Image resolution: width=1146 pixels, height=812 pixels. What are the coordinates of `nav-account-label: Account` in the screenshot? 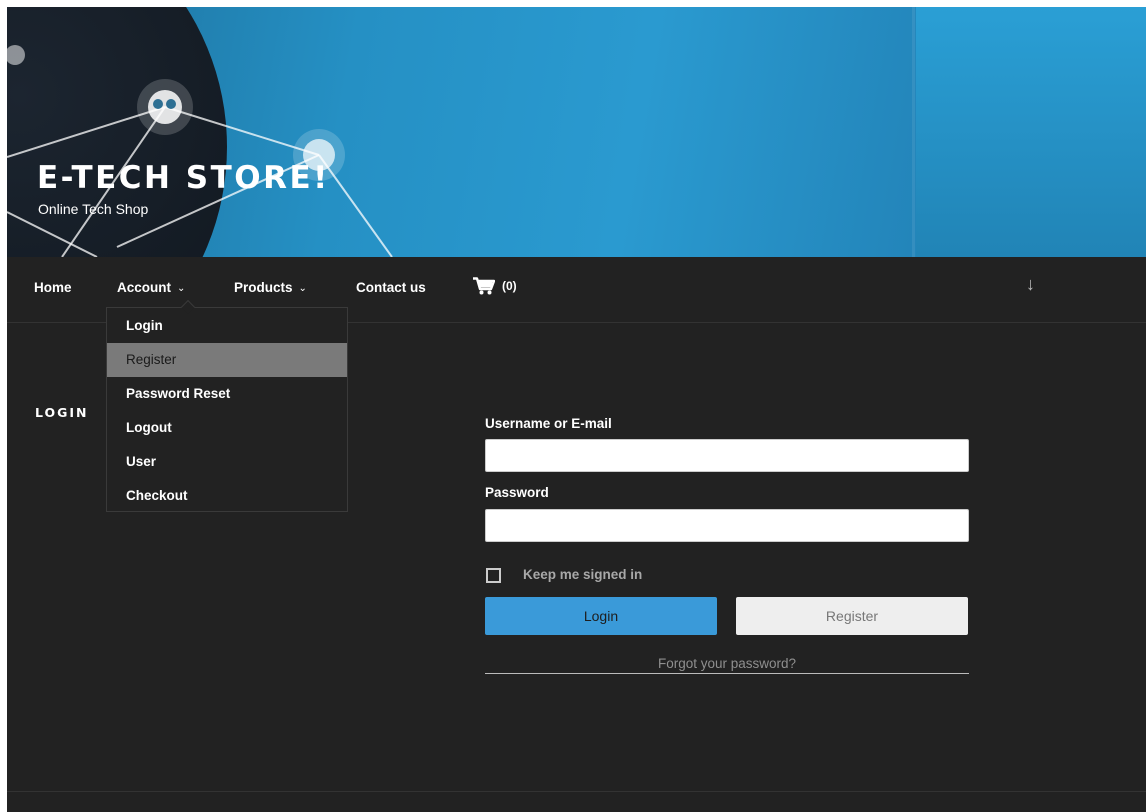 It's located at (144, 287).